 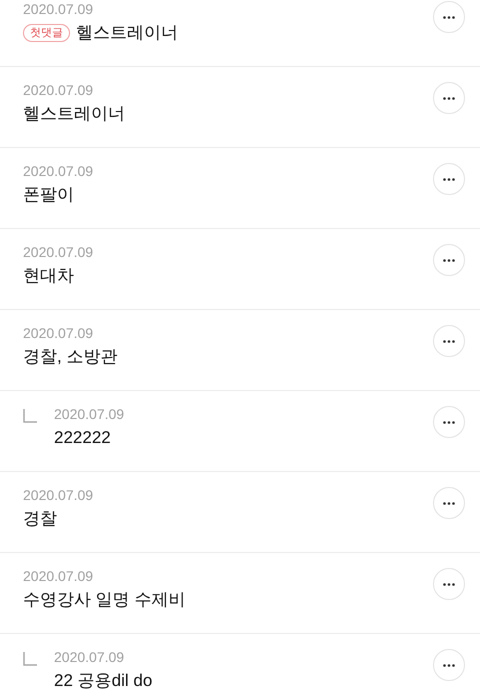 I want to click on comment-text: 22 공용dil do, so click(x=103, y=681).